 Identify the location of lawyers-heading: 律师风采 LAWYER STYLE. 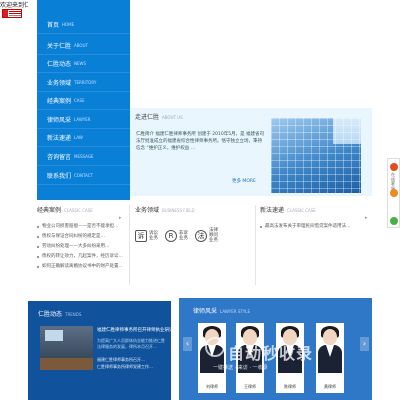
(221, 310).